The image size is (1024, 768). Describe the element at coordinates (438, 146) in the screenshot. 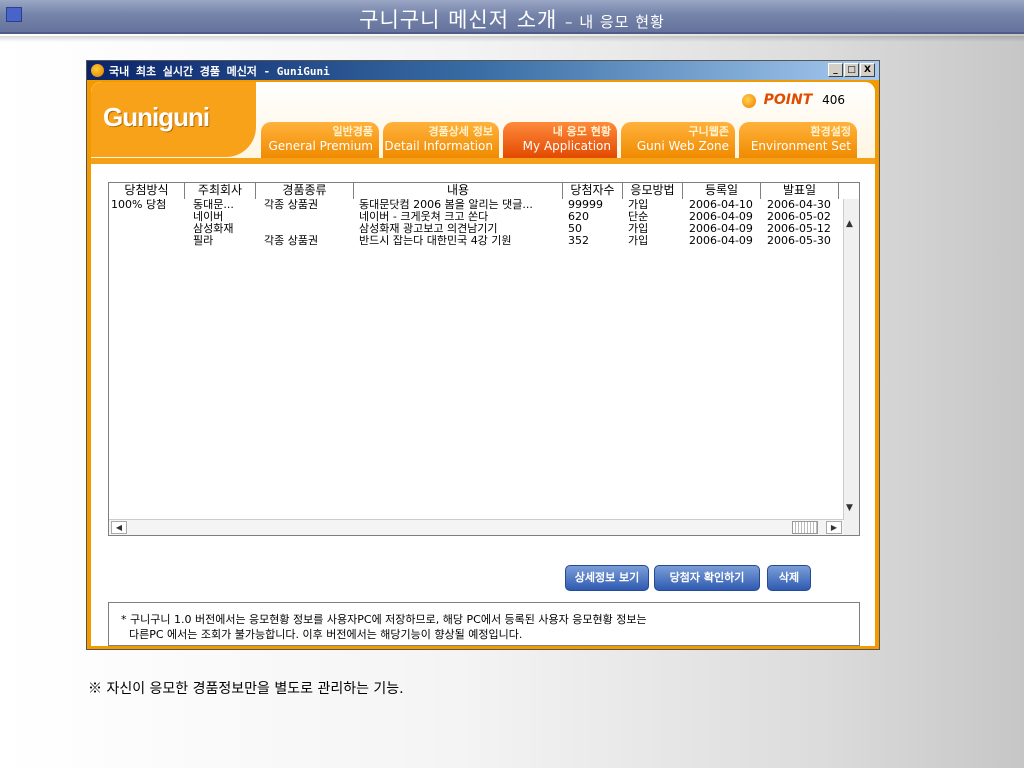

I see `tab-label-en: Detail Information` at that location.